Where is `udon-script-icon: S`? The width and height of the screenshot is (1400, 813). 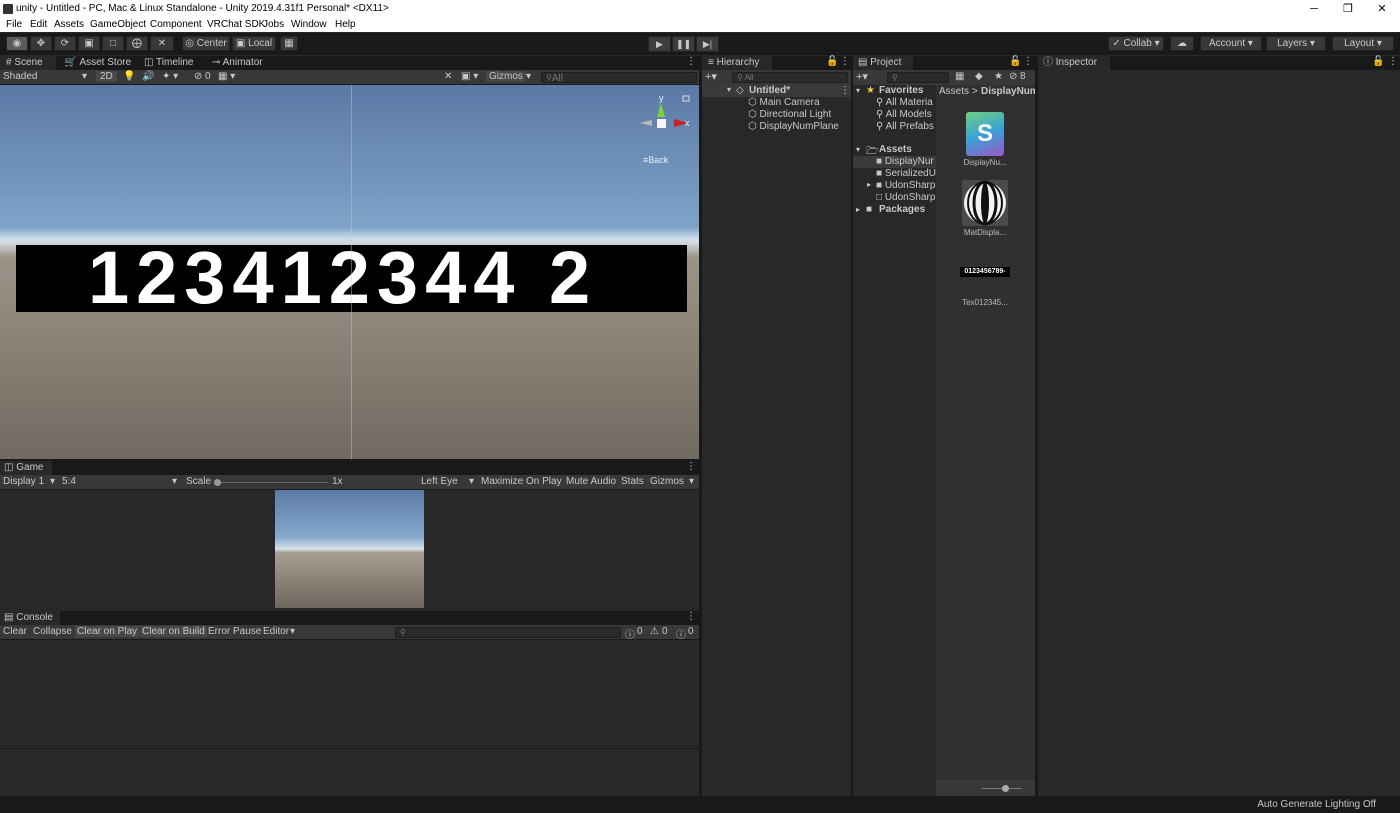 udon-script-icon: S is located at coordinates (985, 134).